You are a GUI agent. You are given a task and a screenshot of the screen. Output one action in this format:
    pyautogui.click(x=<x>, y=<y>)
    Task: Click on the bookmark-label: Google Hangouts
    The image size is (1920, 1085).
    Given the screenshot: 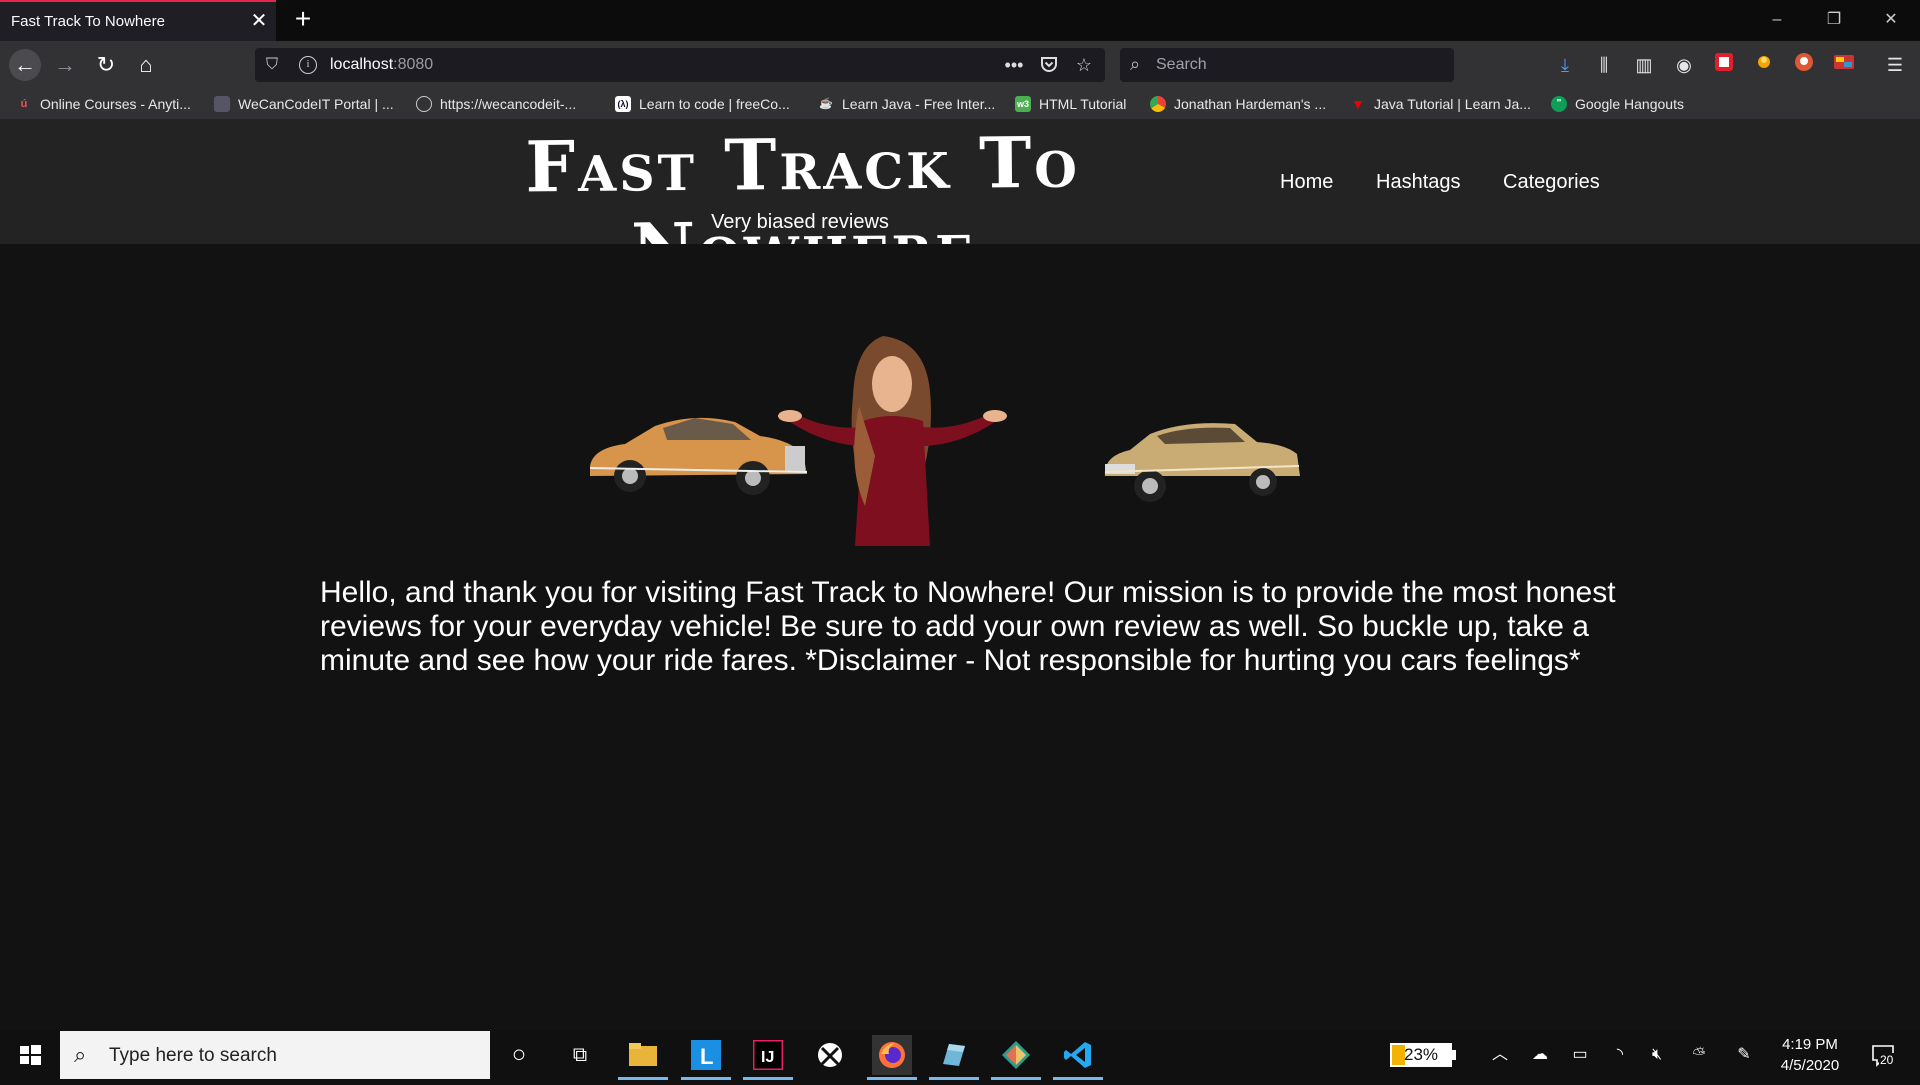 What is the action you would take?
    pyautogui.click(x=1629, y=104)
    